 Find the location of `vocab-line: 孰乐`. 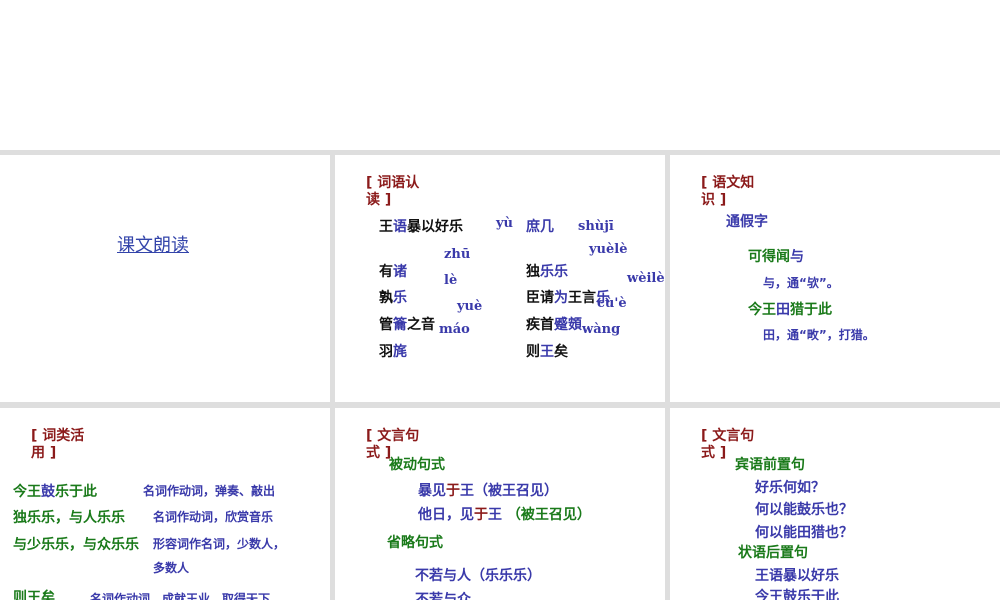

vocab-line: 孰乐 is located at coordinates (393, 298).